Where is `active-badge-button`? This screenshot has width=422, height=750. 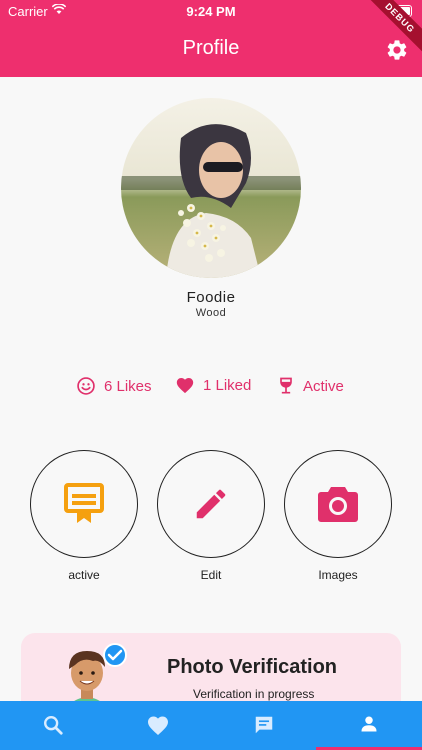
active-badge-button is located at coordinates (84, 504).